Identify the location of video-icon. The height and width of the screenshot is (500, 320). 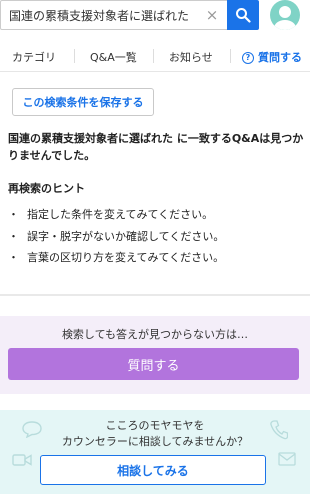
(22, 460).